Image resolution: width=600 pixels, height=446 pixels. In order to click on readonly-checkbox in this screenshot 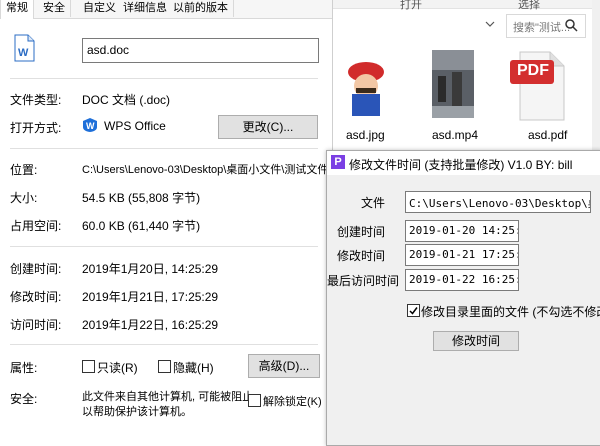, I will do `click(88, 366)`.